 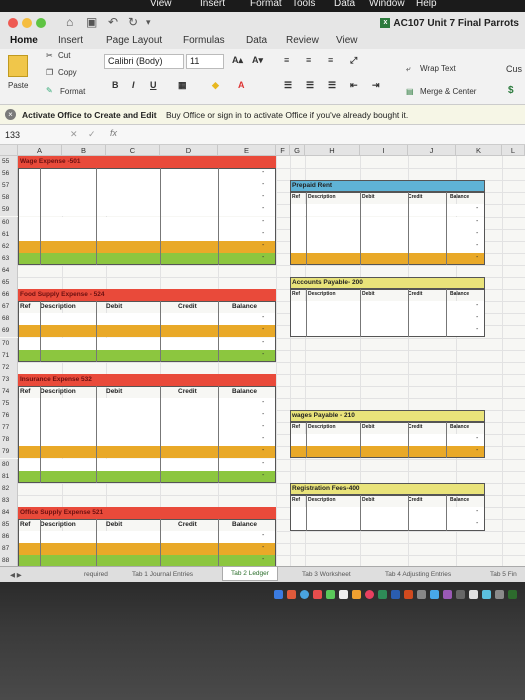 What do you see at coordinates (70, 40) in the screenshot?
I see `tab-insert: Insert` at bounding box center [70, 40].